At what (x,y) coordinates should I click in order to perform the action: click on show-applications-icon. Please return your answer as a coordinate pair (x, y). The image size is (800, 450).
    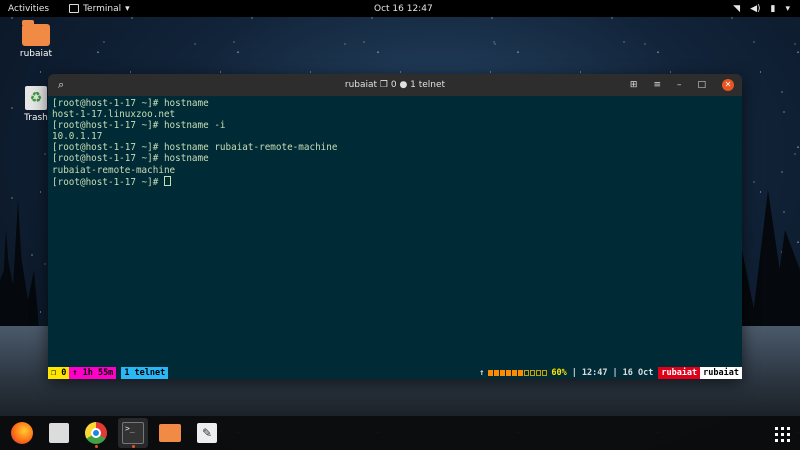
    Looking at the image, I should click on (782, 434).